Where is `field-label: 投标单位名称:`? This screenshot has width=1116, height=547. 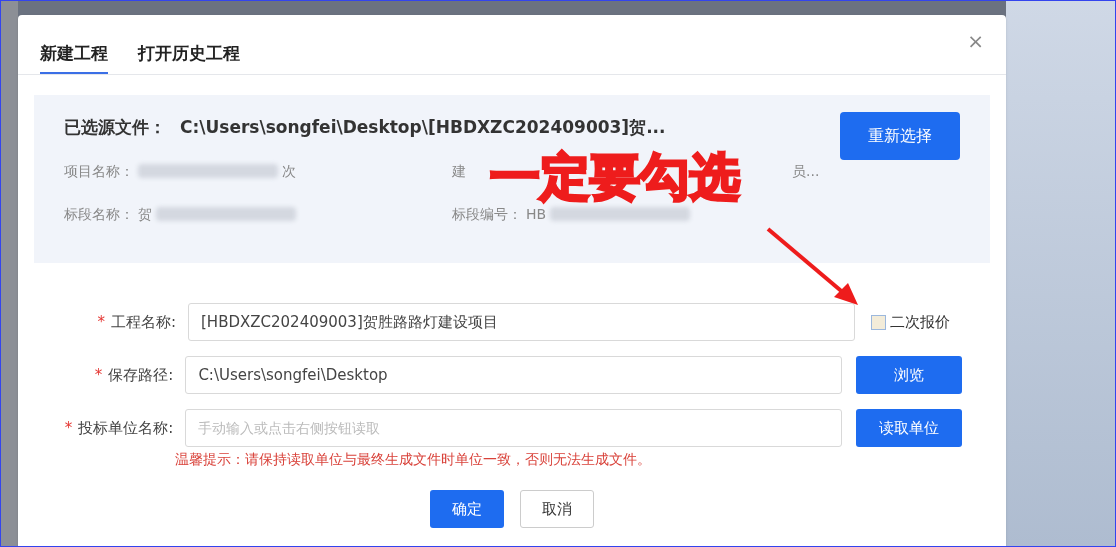 field-label: 投标单位名称: is located at coordinates (126, 428).